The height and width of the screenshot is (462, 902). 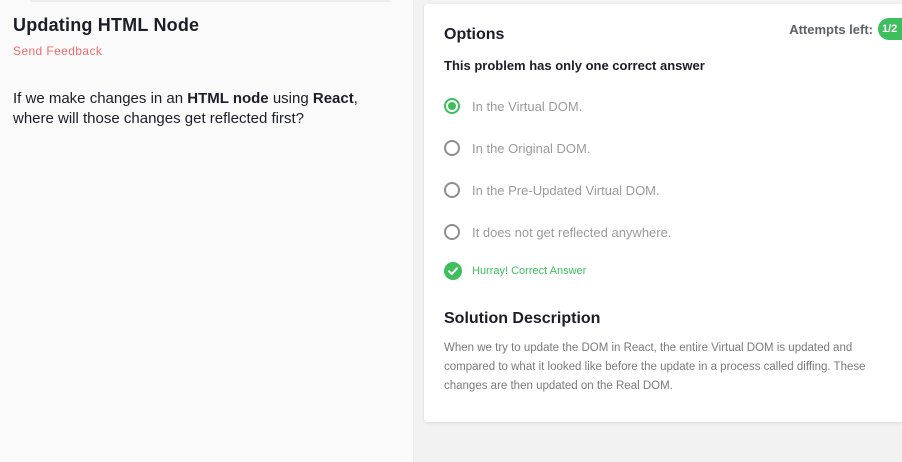 I want to click on option-virtual-dom: In the Virtual DOM., so click(x=513, y=106).